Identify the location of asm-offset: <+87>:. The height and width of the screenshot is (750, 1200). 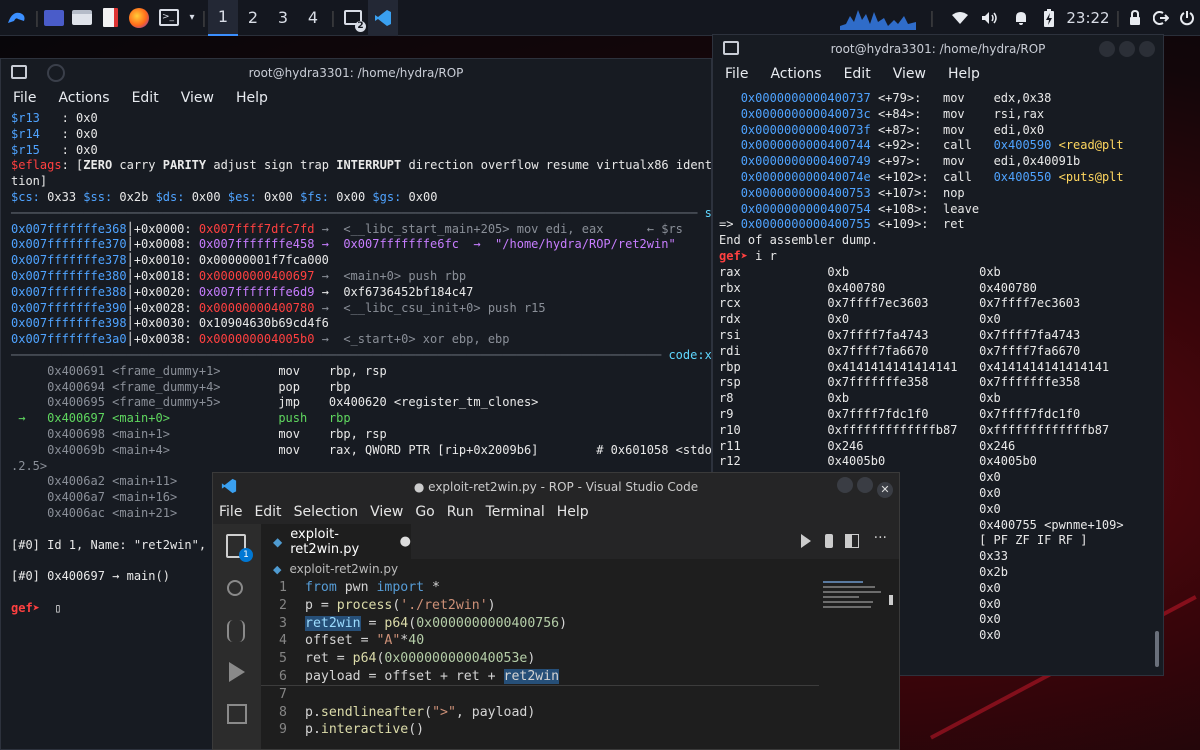
(906, 129).